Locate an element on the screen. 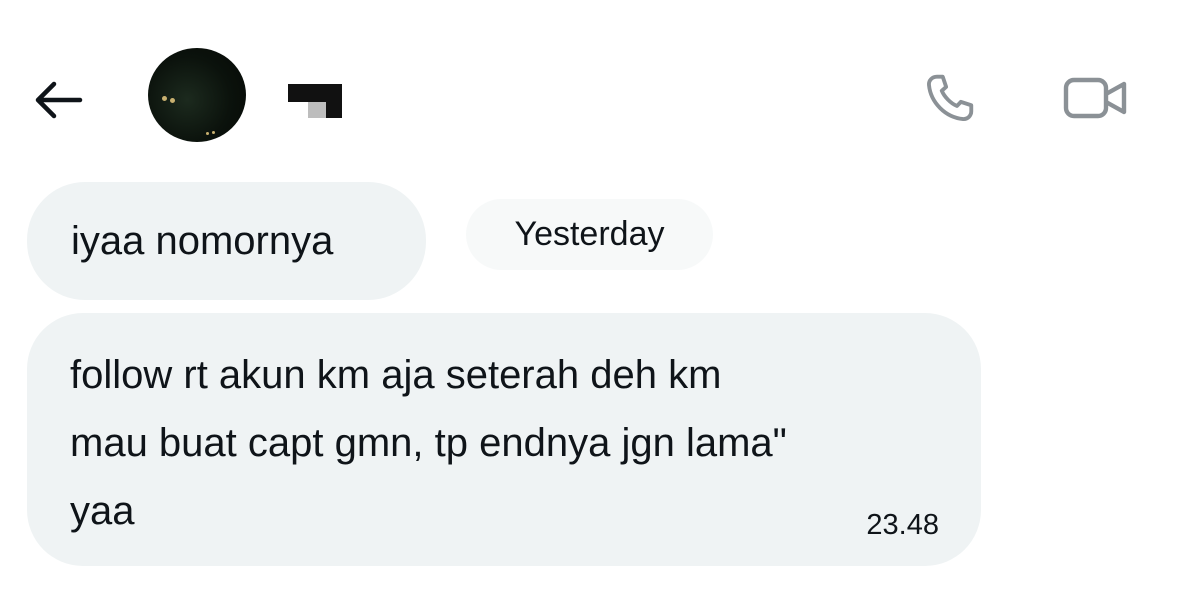 This screenshot has height=601, width=1179. message-bubble: iyaa nomornya is located at coordinates (226, 241).